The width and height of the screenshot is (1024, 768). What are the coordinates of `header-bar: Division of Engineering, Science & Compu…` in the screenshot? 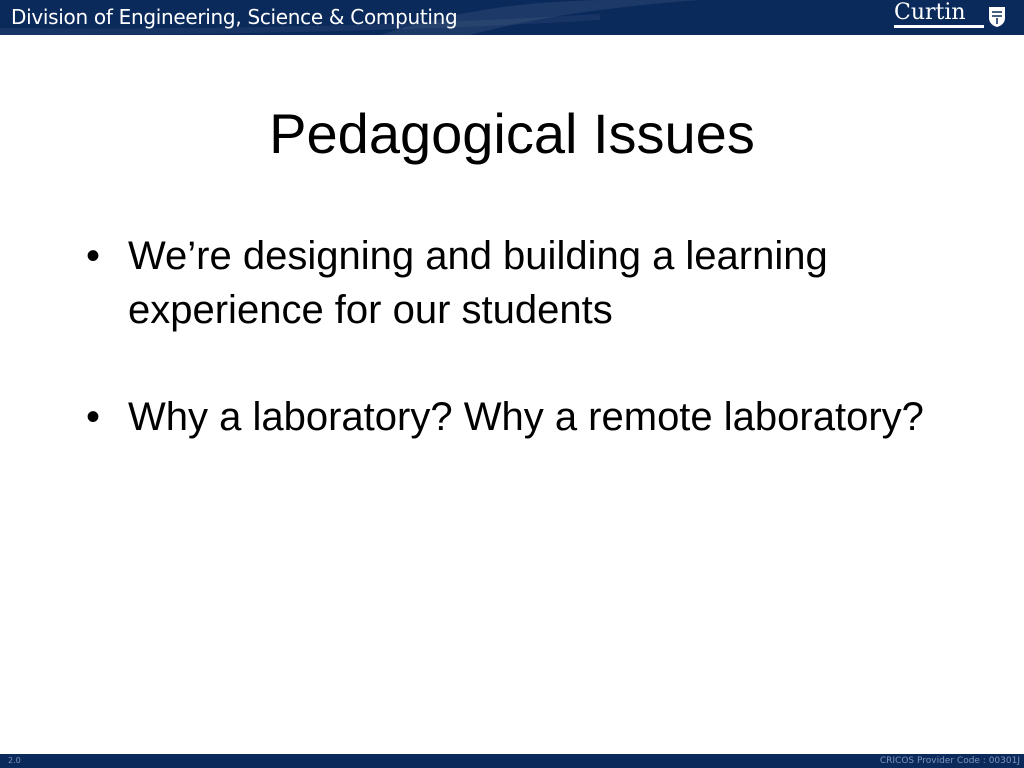 It's located at (512, 17).